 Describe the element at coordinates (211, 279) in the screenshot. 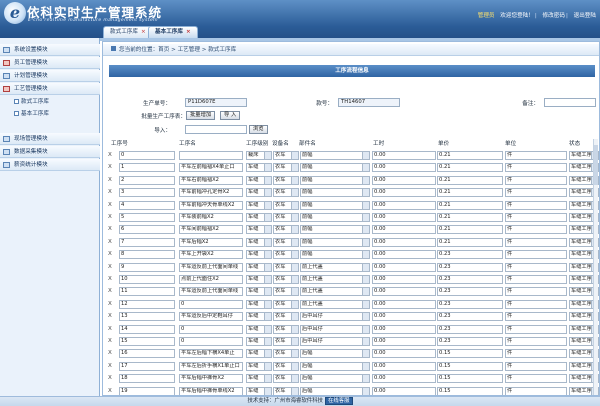

I see `process-name-field: 点前上代面住X2` at that location.